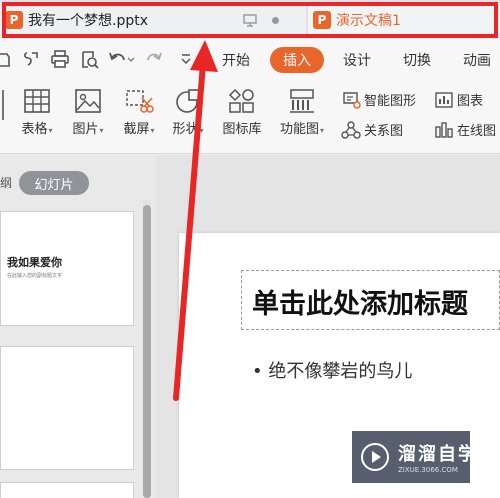  Describe the element at coordinates (34, 262) in the screenshot. I see `thumbnail-title: 我如果爱你` at that location.